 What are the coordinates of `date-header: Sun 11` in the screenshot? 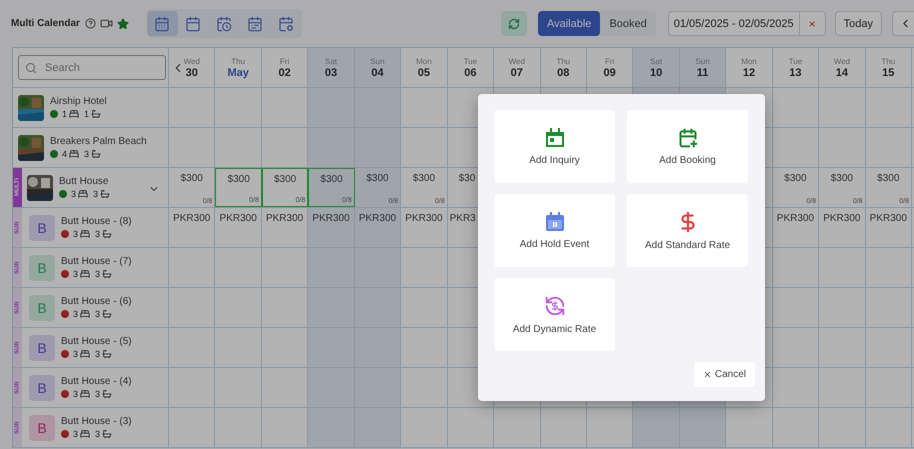 It's located at (703, 67).